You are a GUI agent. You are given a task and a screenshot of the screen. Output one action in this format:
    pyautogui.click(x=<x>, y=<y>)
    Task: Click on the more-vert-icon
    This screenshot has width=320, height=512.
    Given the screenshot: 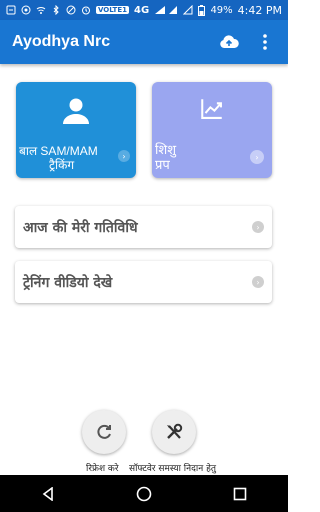 What is the action you would take?
    pyautogui.click(x=265, y=42)
    